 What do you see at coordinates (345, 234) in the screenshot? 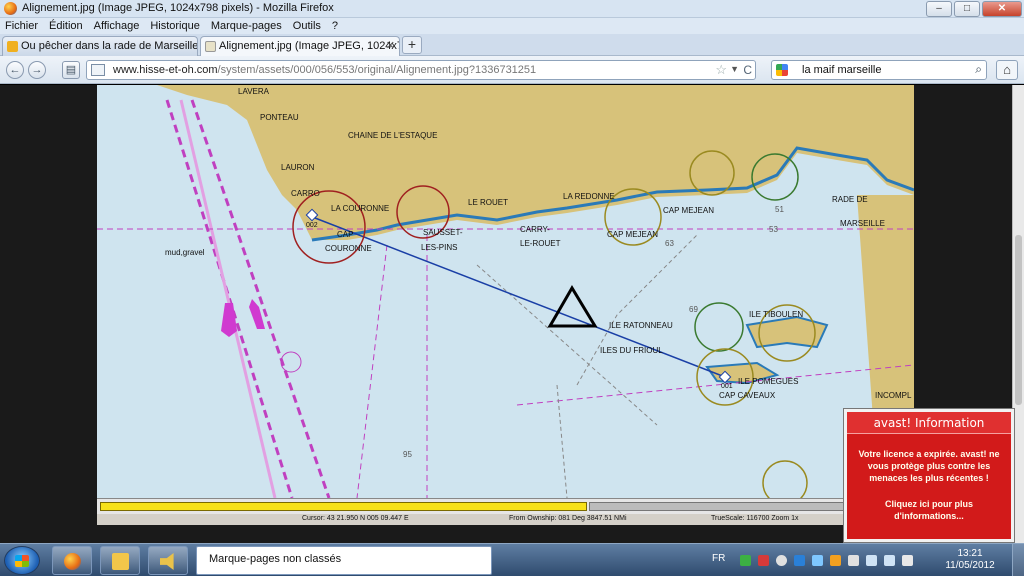
I see `label-cap: CAP` at bounding box center [345, 234].